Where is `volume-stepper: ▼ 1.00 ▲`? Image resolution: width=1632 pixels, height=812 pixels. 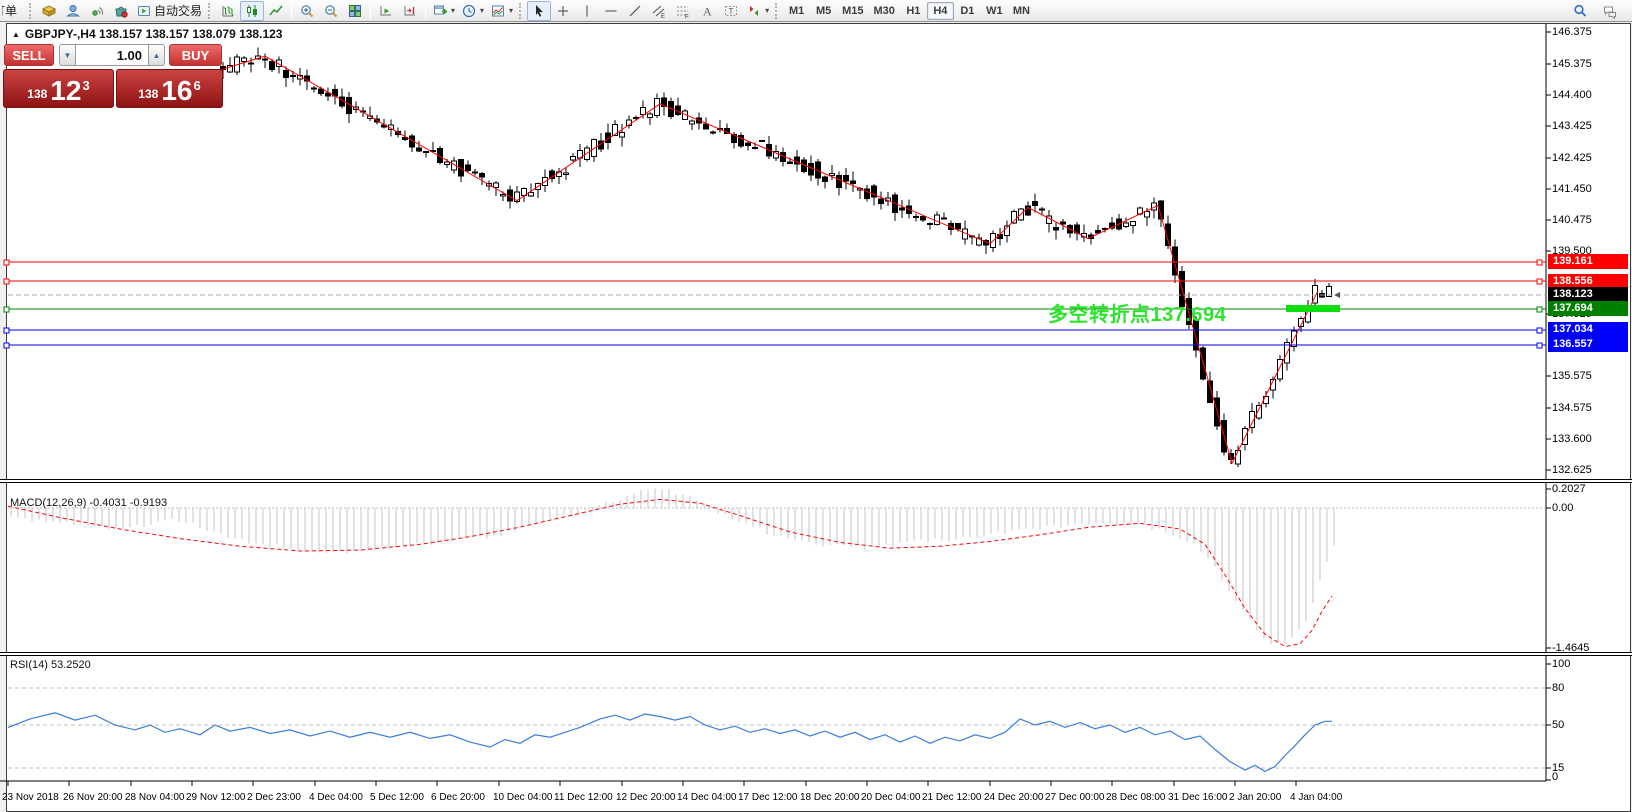 volume-stepper: ▼ 1.00 ▲ is located at coordinates (112, 55).